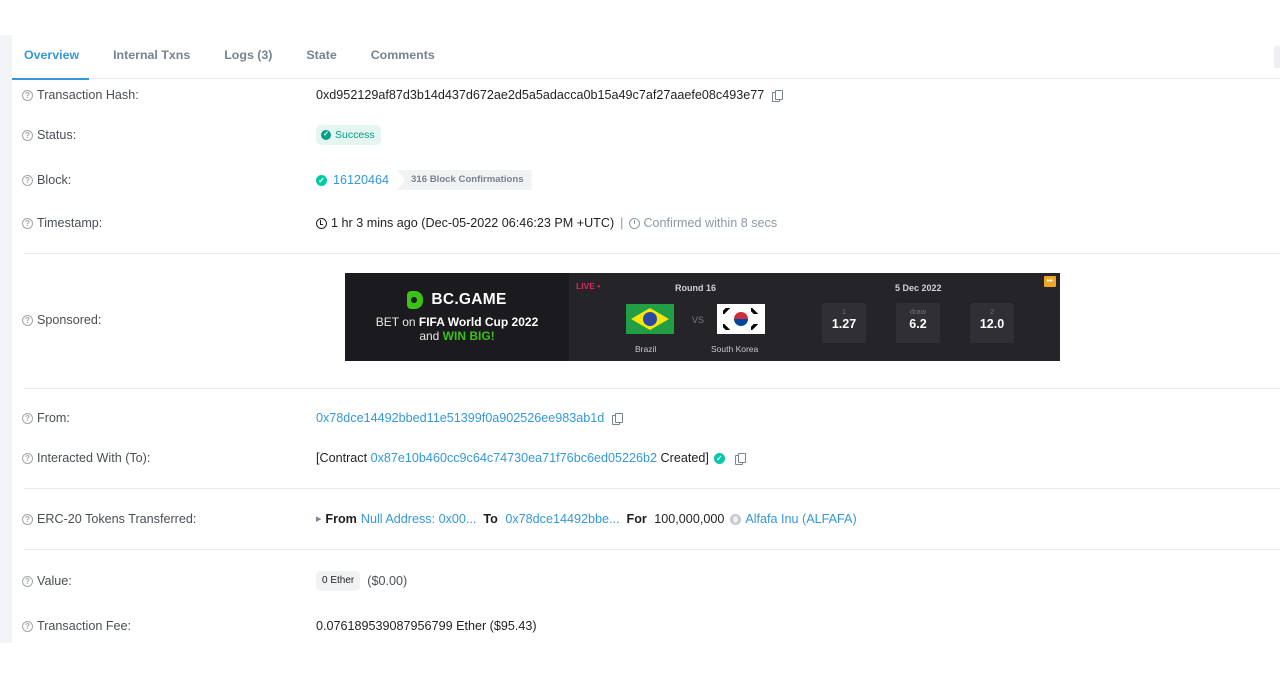  What do you see at coordinates (415, 300) in the screenshot?
I see `bc-game-logo-icon` at bounding box center [415, 300].